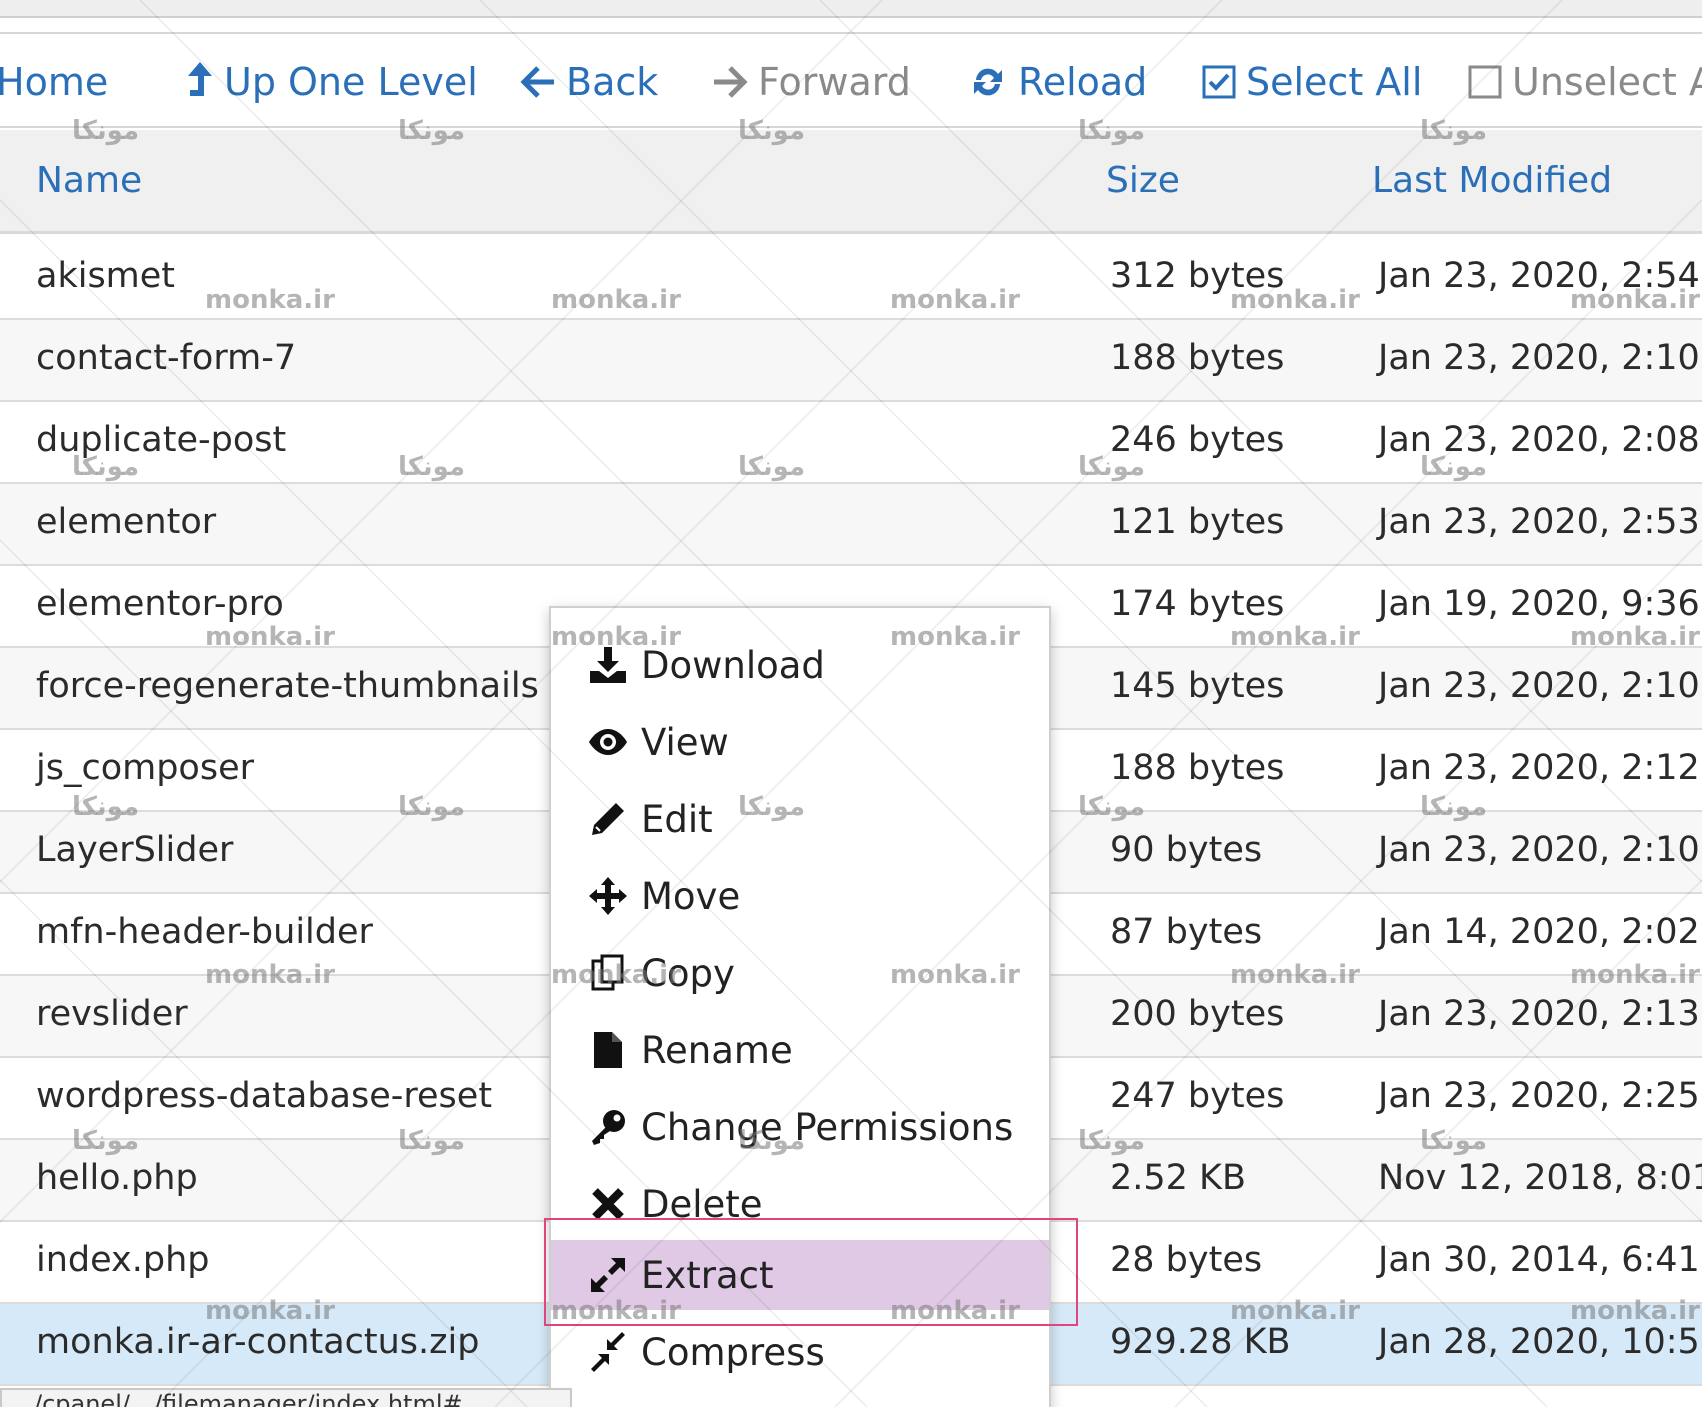  Describe the element at coordinates (112, 1014) in the screenshot. I see `file-name: revslider` at that location.